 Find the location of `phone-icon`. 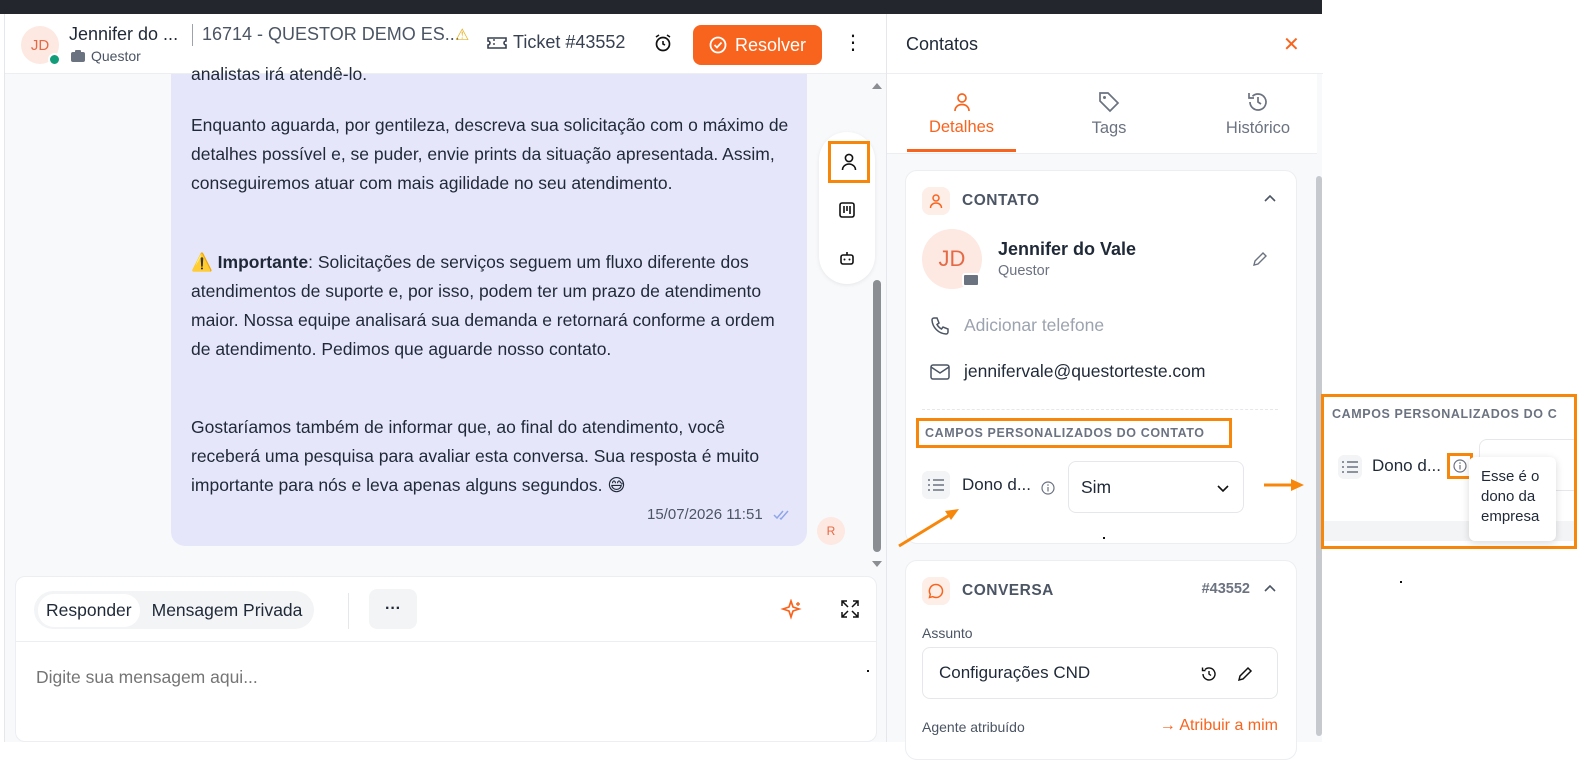

phone-icon is located at coordinates (940, 325).